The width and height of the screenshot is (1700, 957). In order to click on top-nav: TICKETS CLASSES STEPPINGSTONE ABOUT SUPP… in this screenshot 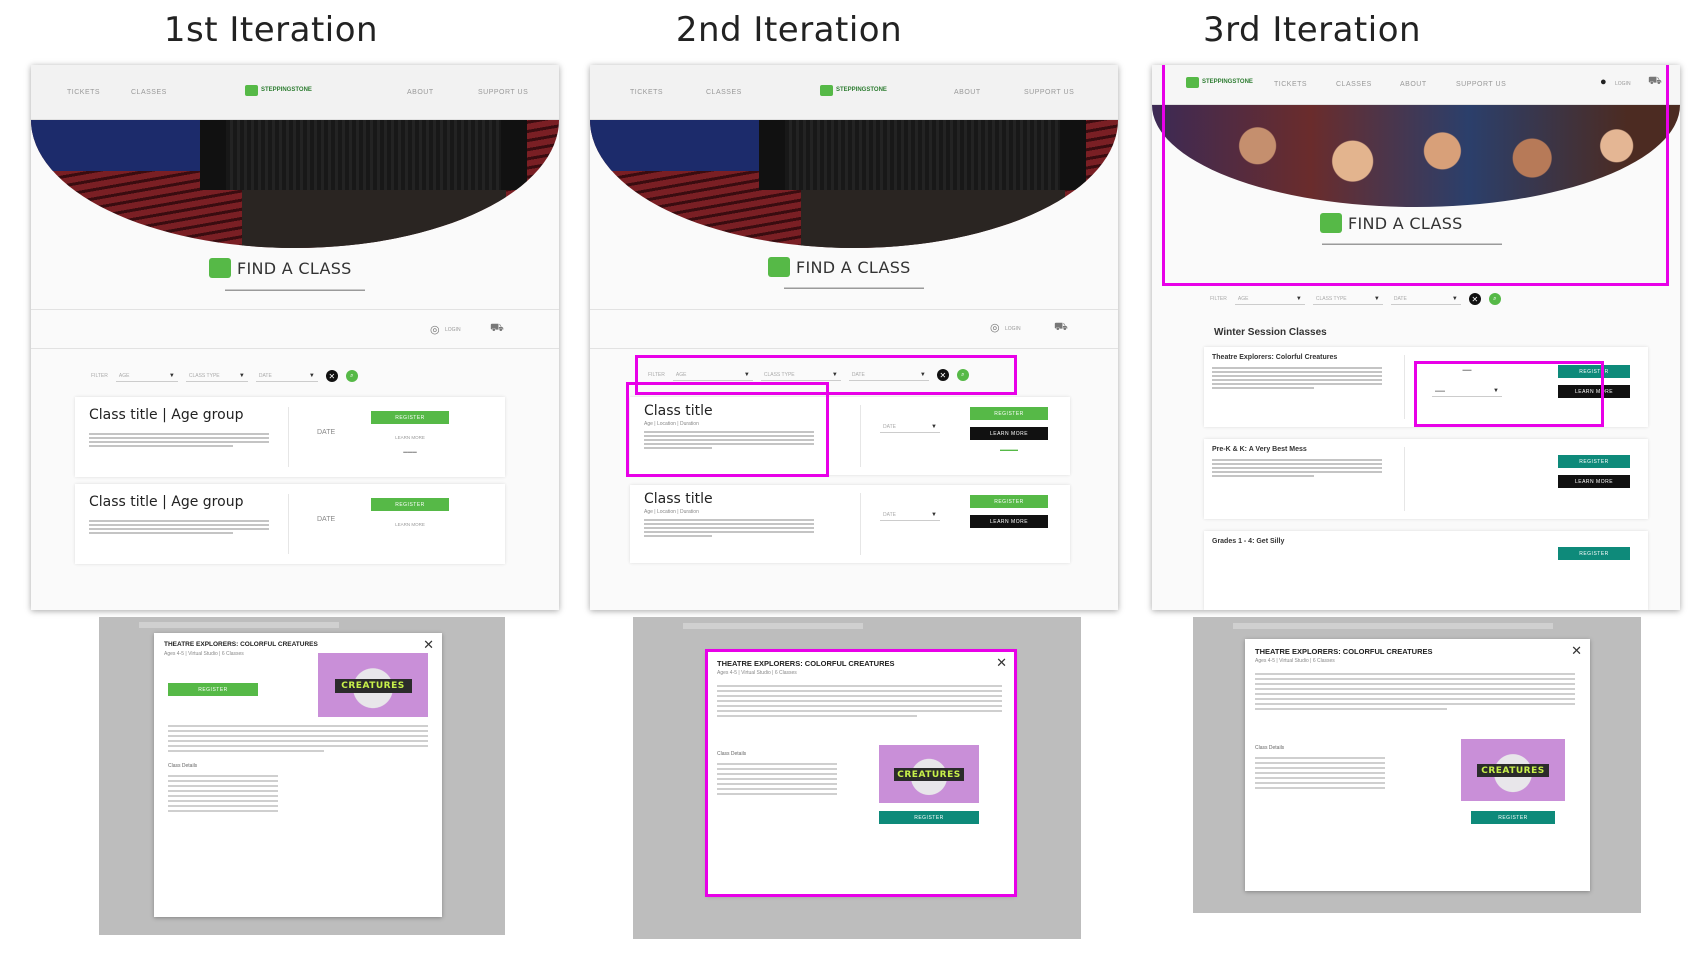, I will do `click(854, 92)`.